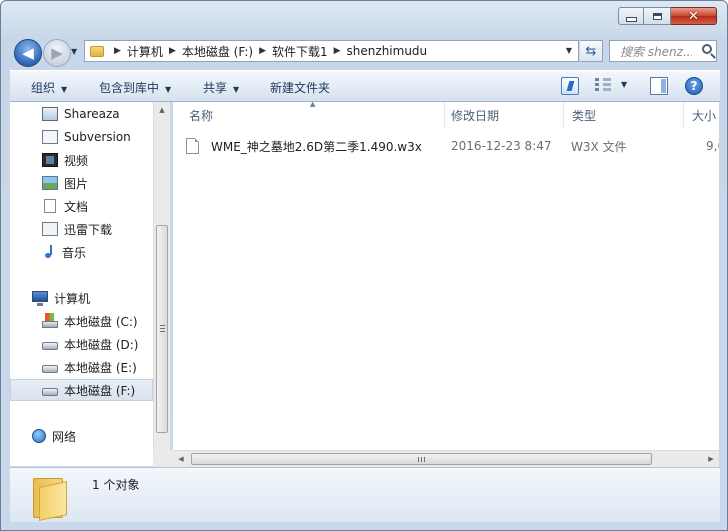  What do you see at coordinates (101, 321) in the screenshot?
I see `sidebar-item-label: 本地磁盘 (C:)` at bounding box center [101, 321].